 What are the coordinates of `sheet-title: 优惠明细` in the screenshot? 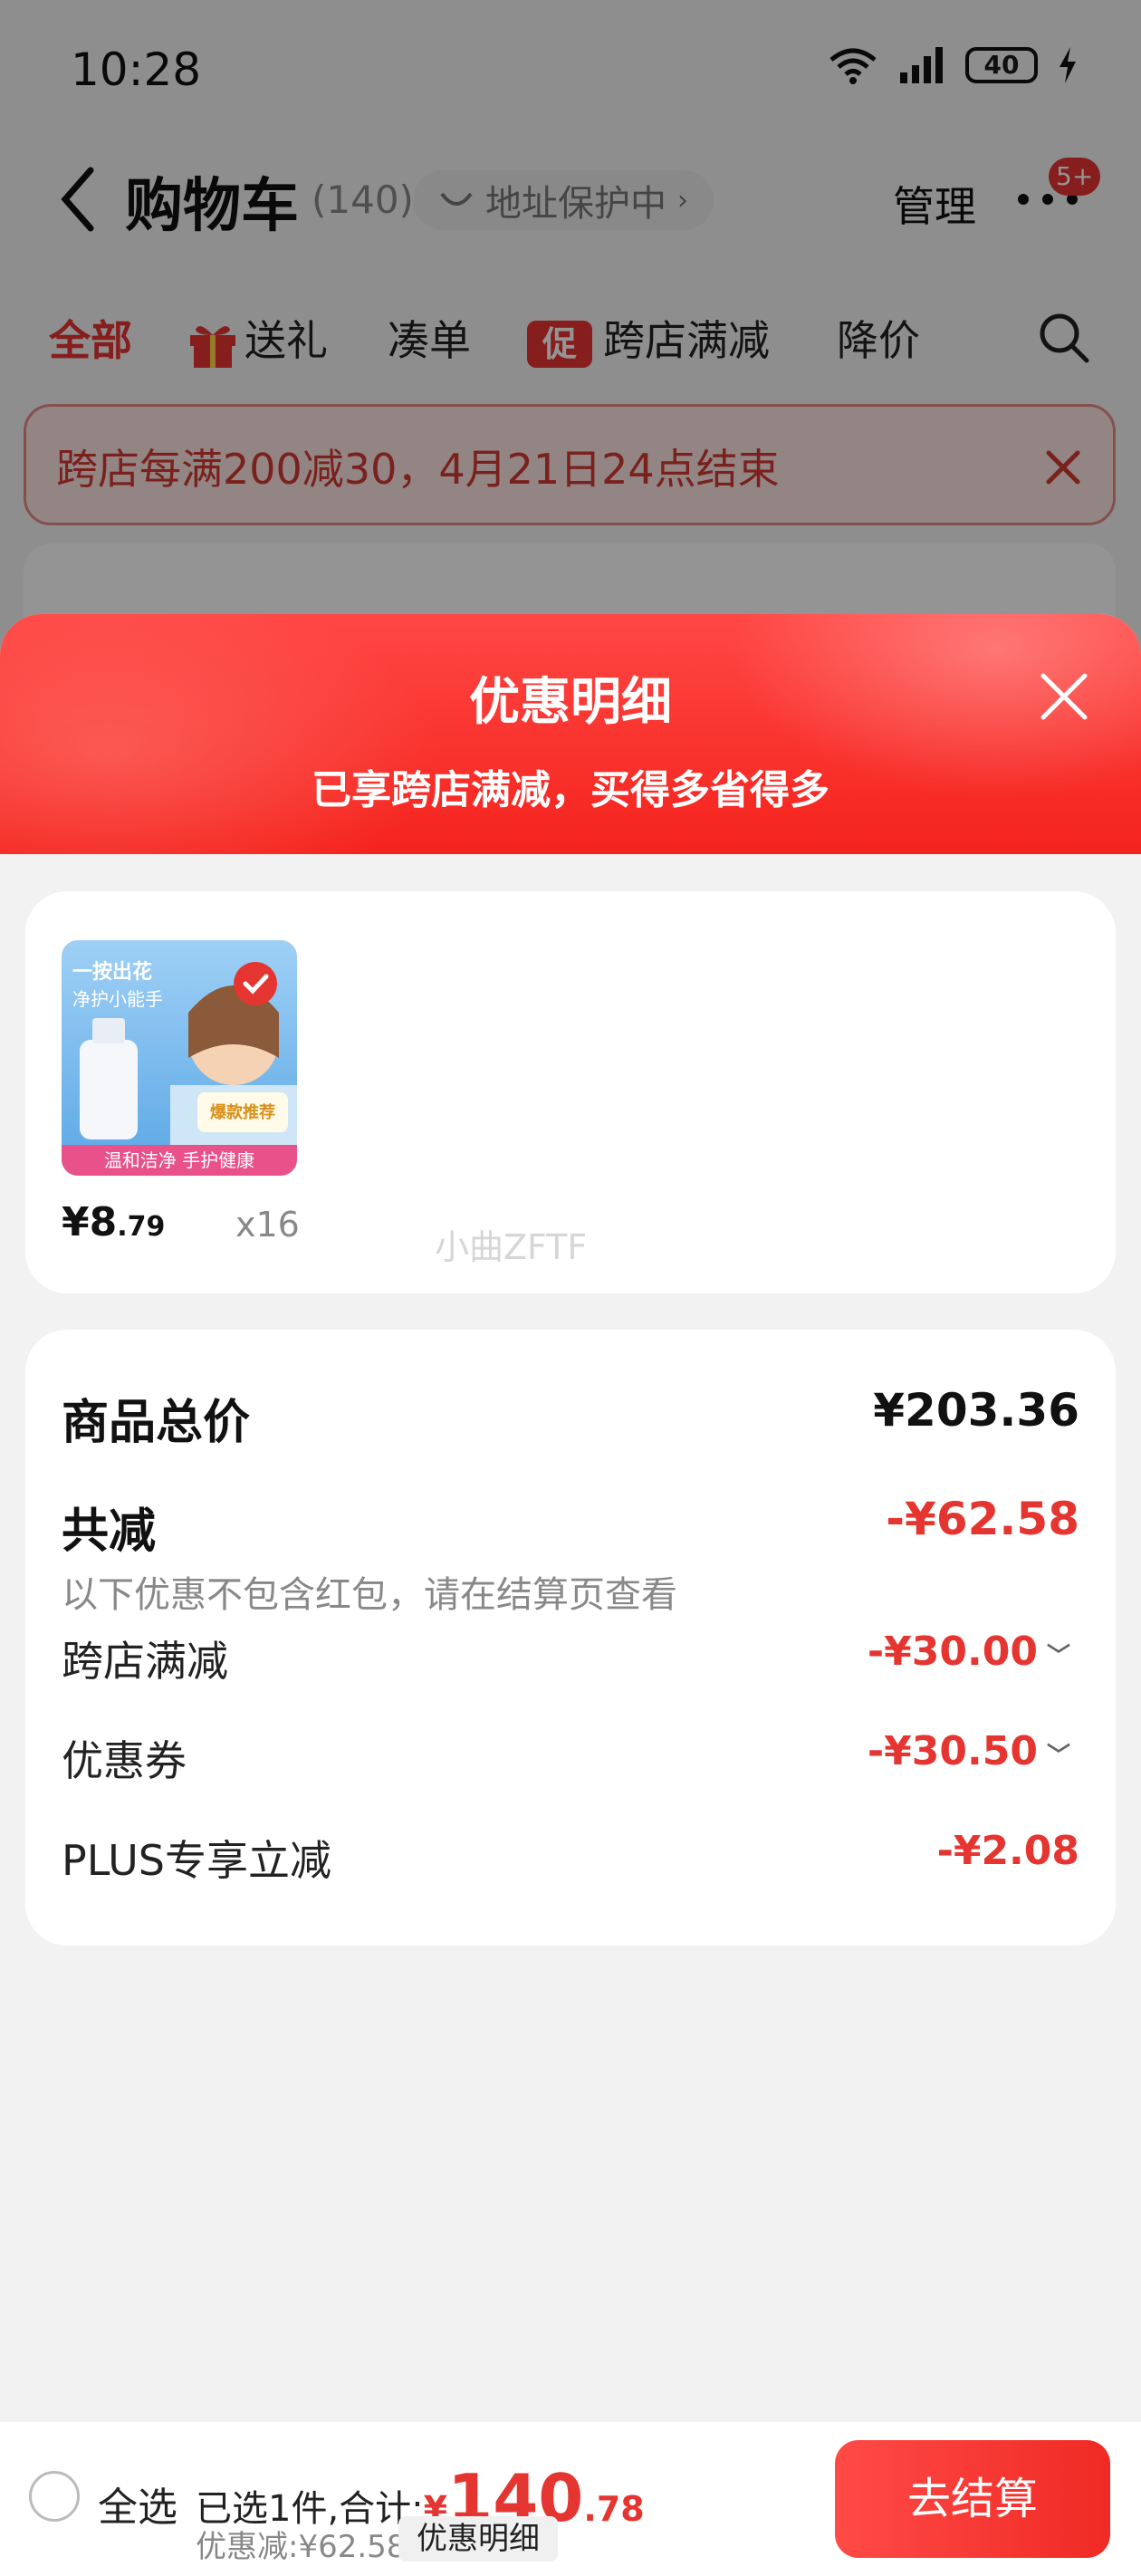 It's located at (570, 702).